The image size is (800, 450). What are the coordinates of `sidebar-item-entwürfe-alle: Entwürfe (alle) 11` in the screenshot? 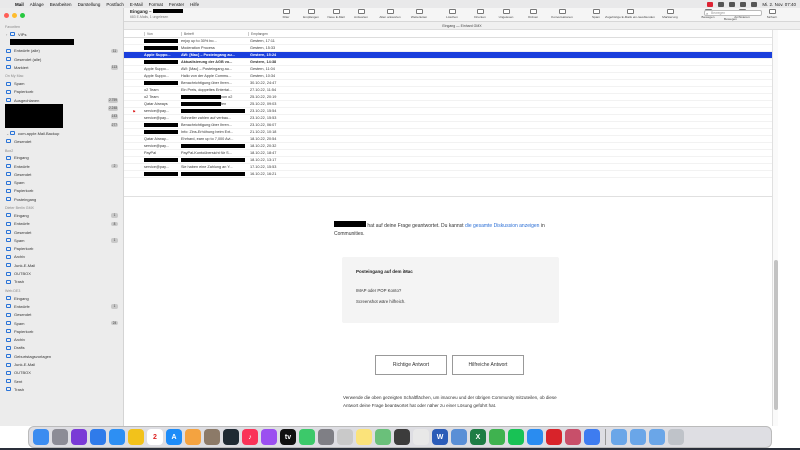 It's located at (61, 51).